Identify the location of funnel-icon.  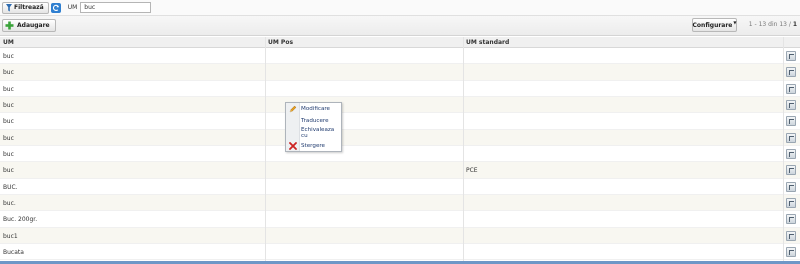
(9, 7).